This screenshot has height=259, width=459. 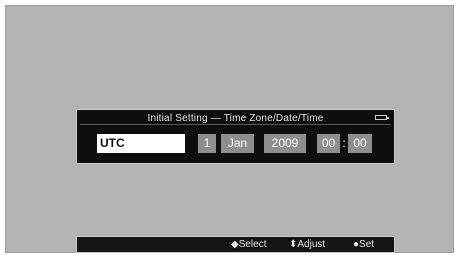 I want to click on operation-guide-bar: ◆Select ⬍Adjust ●Set, so click(x=235, y=244).